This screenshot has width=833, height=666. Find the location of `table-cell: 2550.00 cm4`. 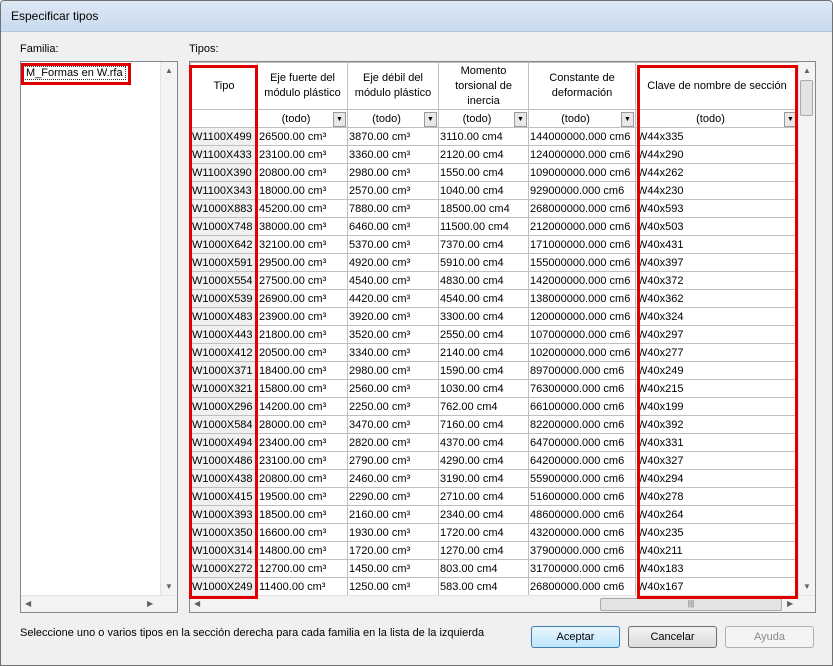

table-cell: 2550.00 cm4 is located at coordinates (483, 334).